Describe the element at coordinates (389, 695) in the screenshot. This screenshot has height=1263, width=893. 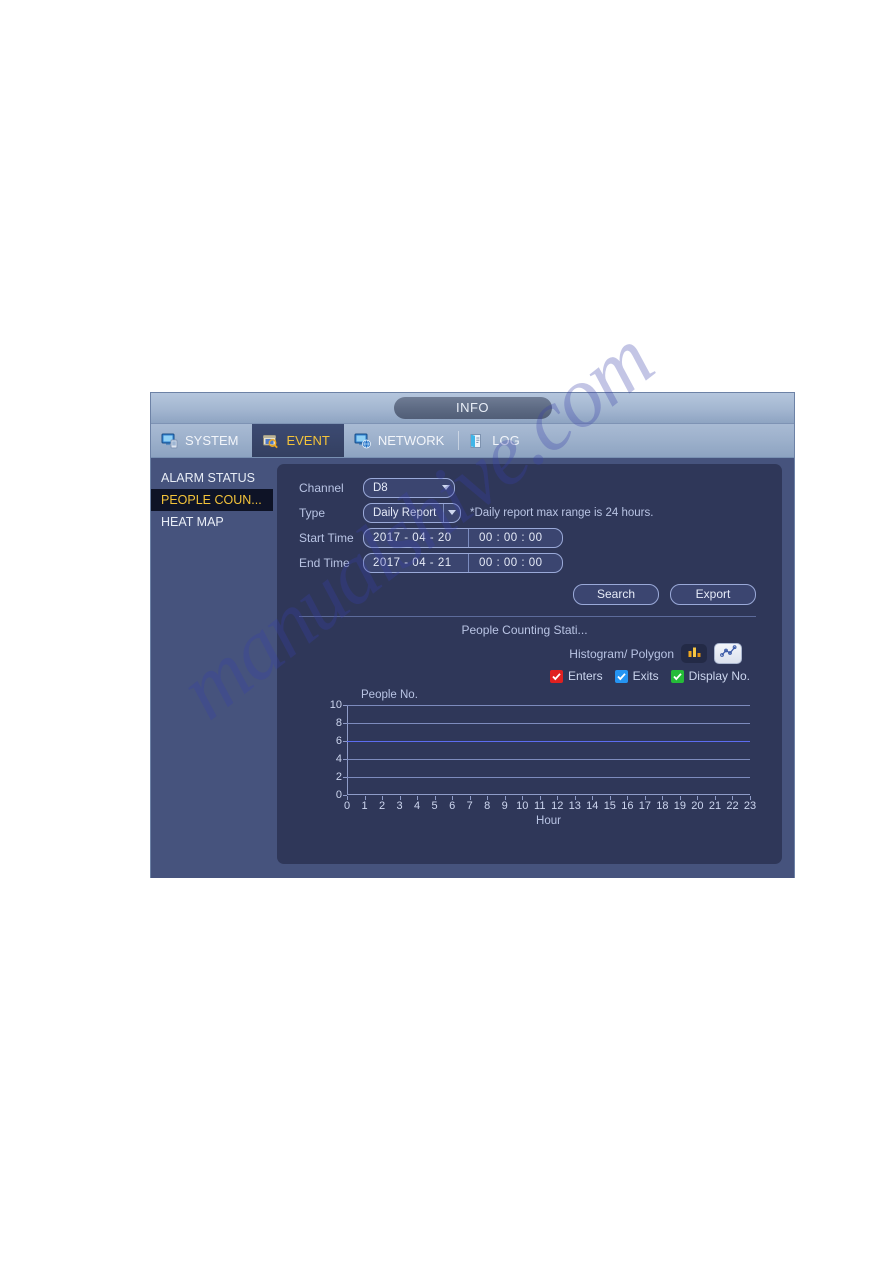
I see `chart-y-axis-label: People No.` at that location.